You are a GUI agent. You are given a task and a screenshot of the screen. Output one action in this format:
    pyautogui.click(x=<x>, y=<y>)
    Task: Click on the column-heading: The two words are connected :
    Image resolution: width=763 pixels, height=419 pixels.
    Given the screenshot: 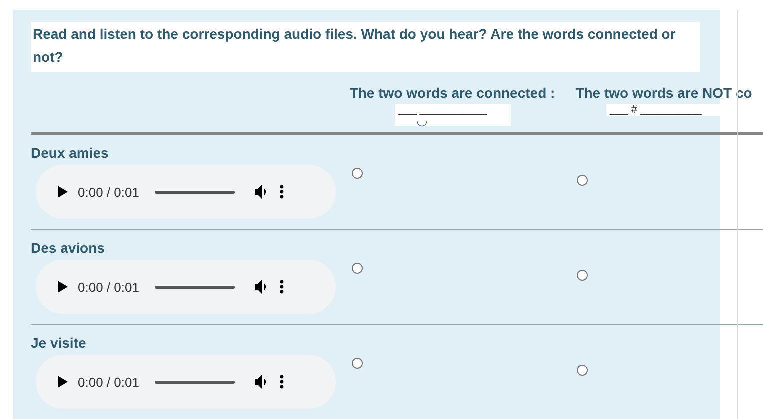 What is the action you would take?
    pyautogui.click(x=453, y=93)
    